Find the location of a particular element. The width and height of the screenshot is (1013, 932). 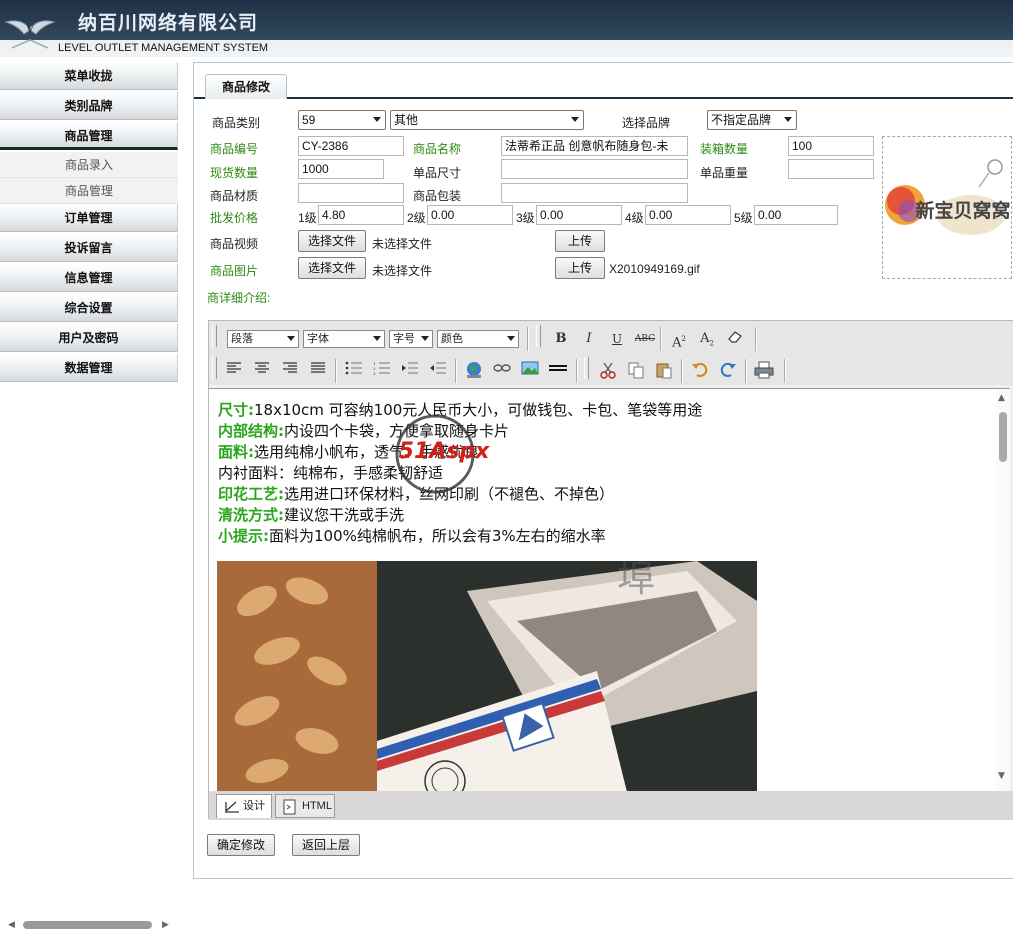

indent-icon is located at coordinates (410, 371).